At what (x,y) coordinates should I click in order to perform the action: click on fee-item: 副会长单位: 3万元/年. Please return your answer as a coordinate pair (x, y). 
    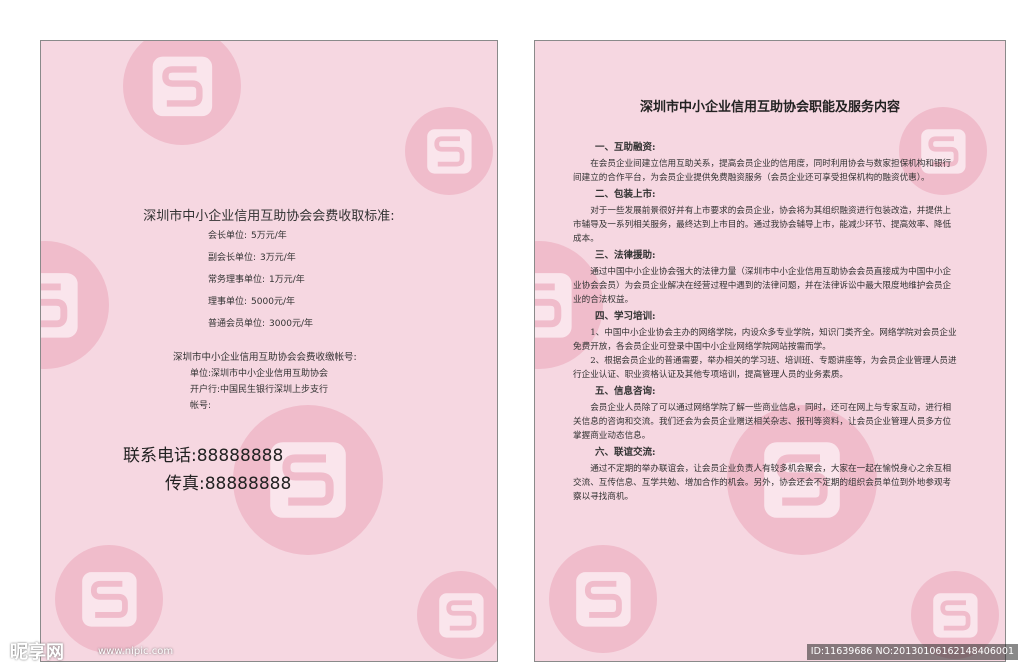
    Looking at the image, I should click on (252, 258).